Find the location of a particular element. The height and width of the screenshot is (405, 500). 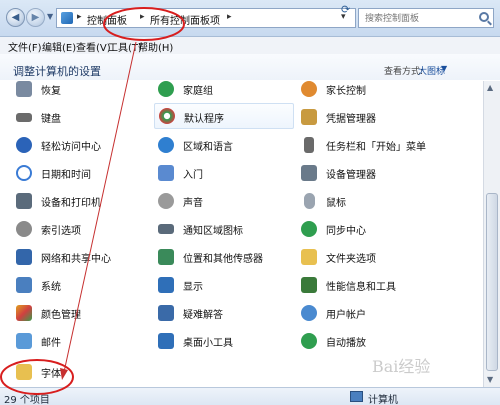

item-notification-icons: 通知区域图标 is located at coordinates (227, 229).